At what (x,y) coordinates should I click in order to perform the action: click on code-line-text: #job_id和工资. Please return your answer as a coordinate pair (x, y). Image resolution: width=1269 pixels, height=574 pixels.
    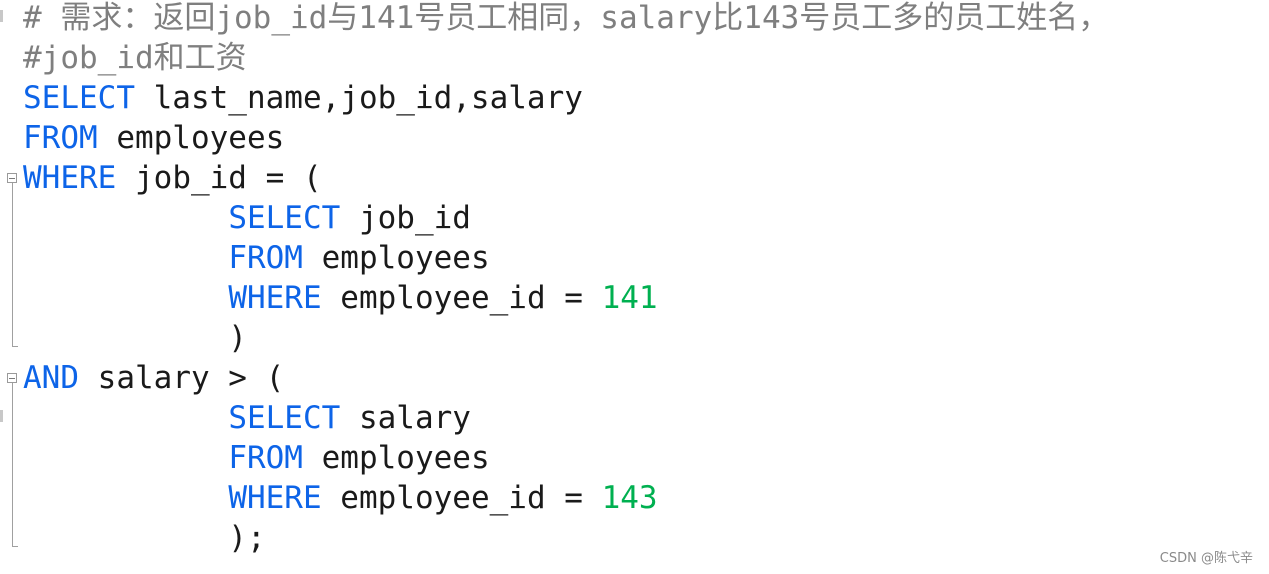
    Looking at the image, I should click on (135, 58).